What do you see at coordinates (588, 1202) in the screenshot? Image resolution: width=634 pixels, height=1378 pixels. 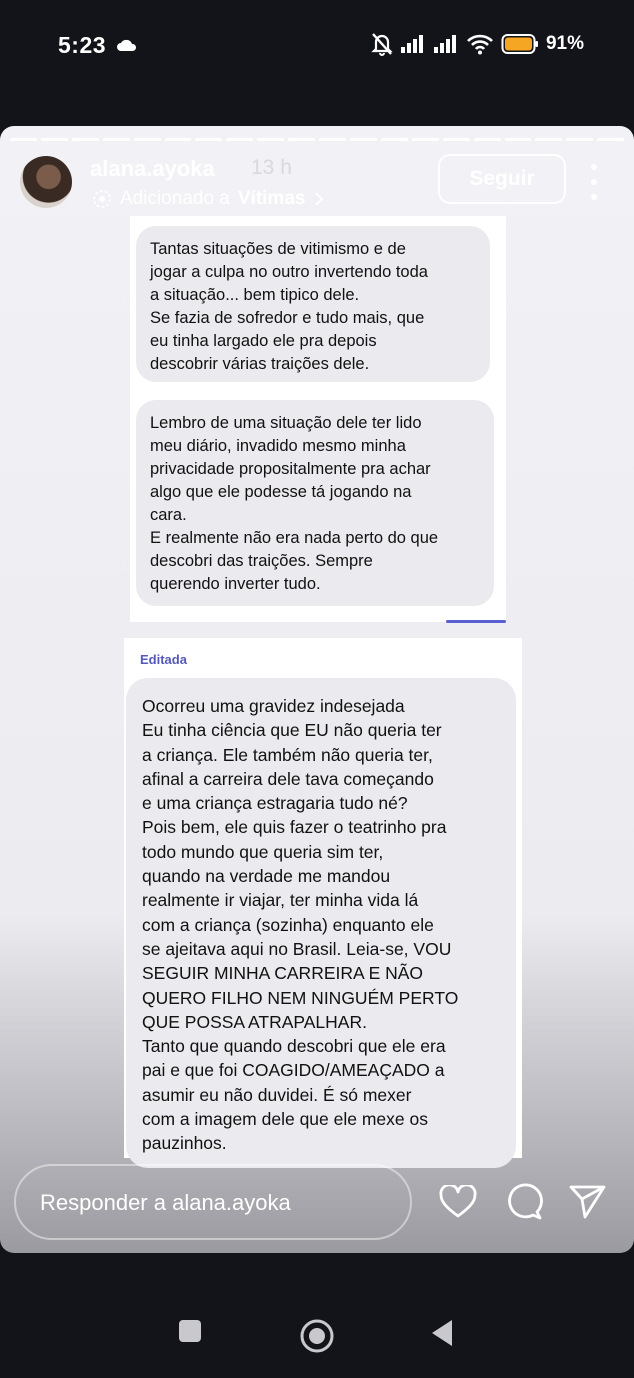 I see `send-icon` at bounding box center [588, 1202].